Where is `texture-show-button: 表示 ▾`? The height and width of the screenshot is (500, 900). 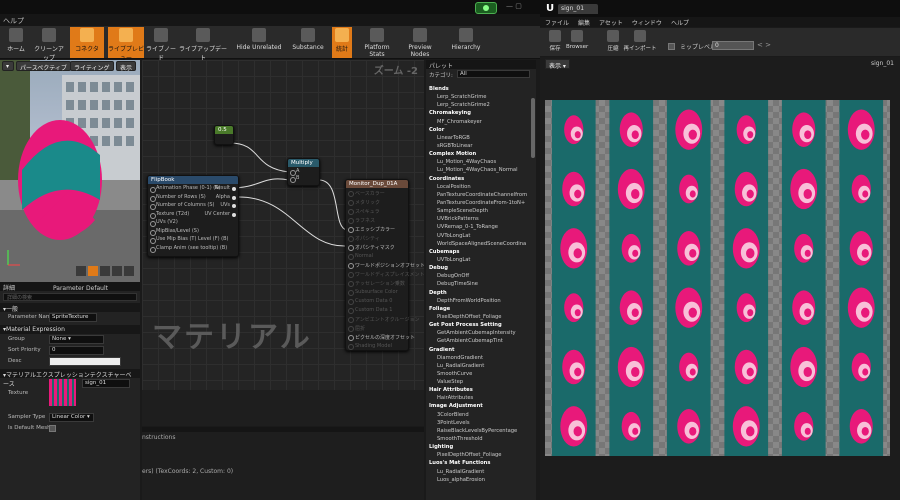 texture-show-button: 表示 ▾ is located at coordinates (557, 64).